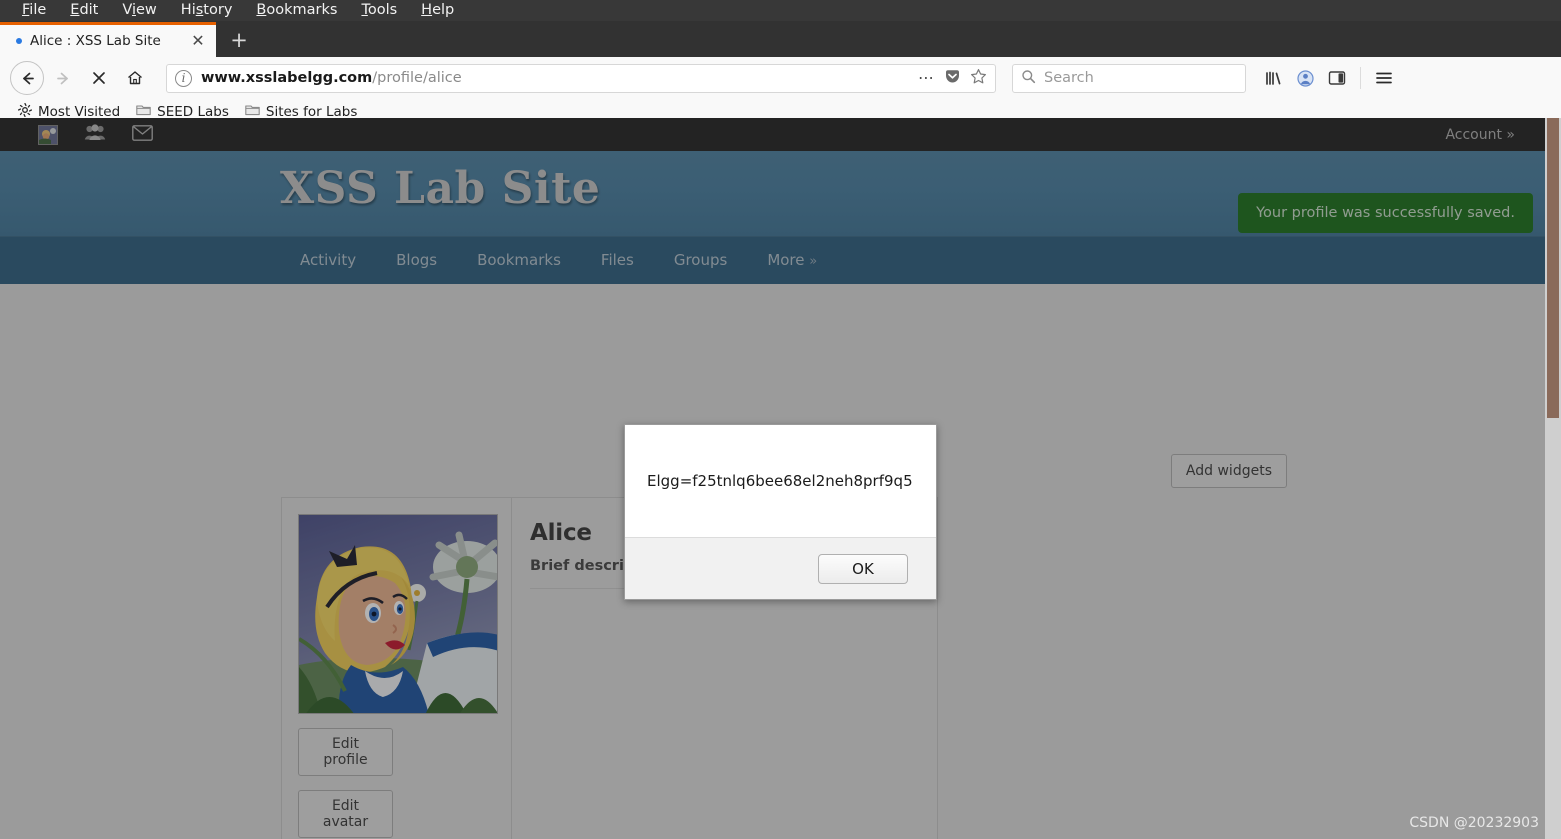 The height and width of the screenshot is (839, 1561). I want to click on toolbar-divider, so click(1360, 78).